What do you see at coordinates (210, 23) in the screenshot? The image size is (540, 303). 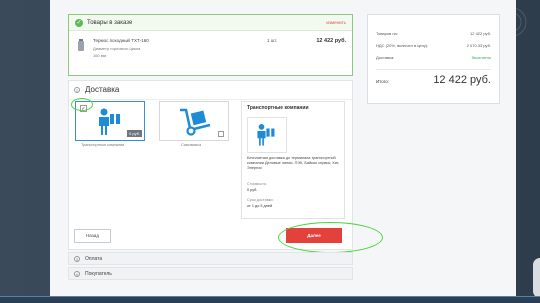 I see `order-items-header: ✓ Товары в заказе изменить` at bounding box center [210, 23].